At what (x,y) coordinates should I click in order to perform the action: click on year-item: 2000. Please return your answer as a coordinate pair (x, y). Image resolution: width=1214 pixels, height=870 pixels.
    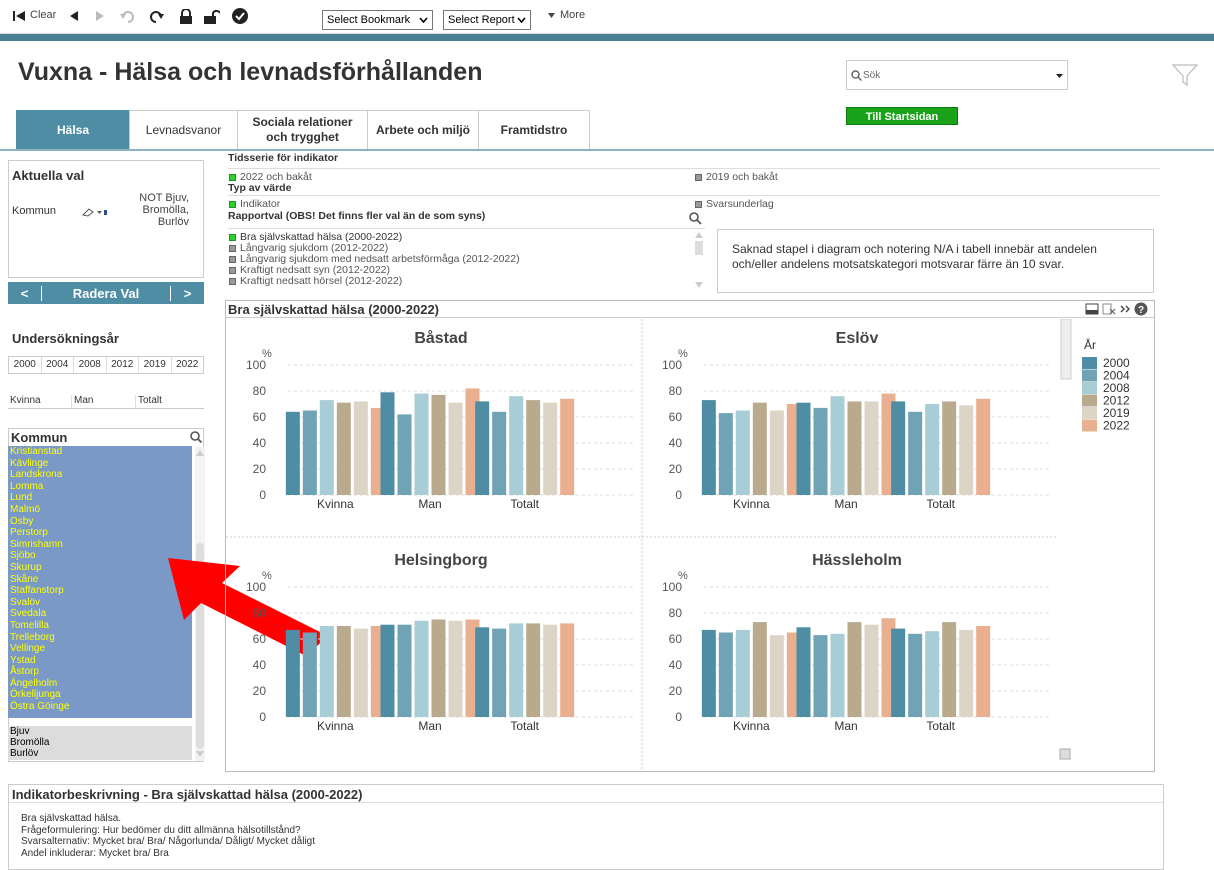
    Looking at the image, I should click on (25, 365).